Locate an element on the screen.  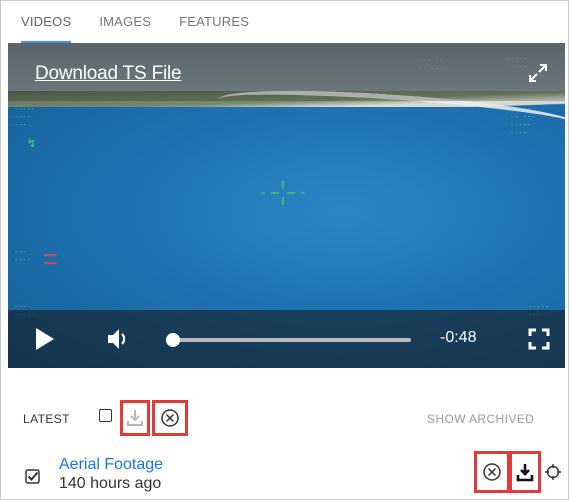
hud-overlay-left-mid: --- ---- is located at coordinates (22, 256).